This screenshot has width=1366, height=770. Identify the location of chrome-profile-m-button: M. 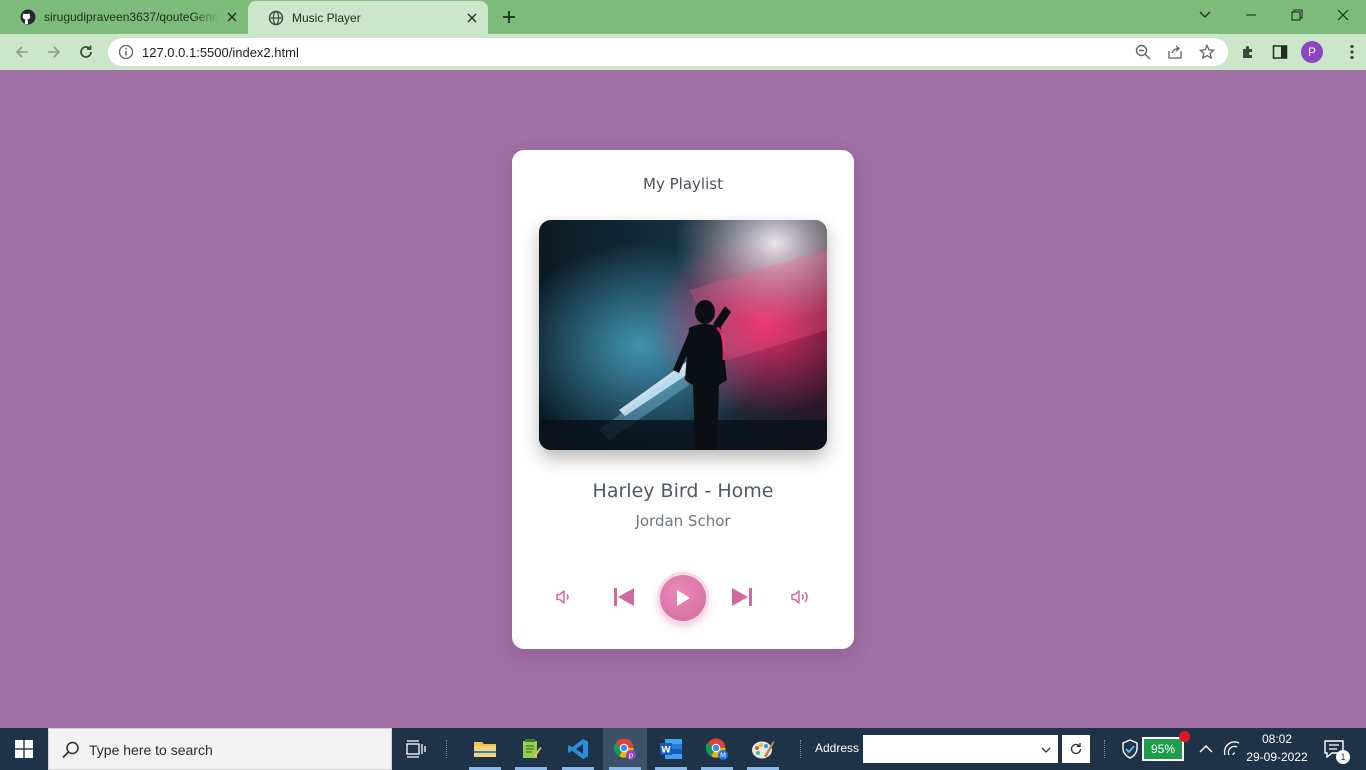
(717, 749).